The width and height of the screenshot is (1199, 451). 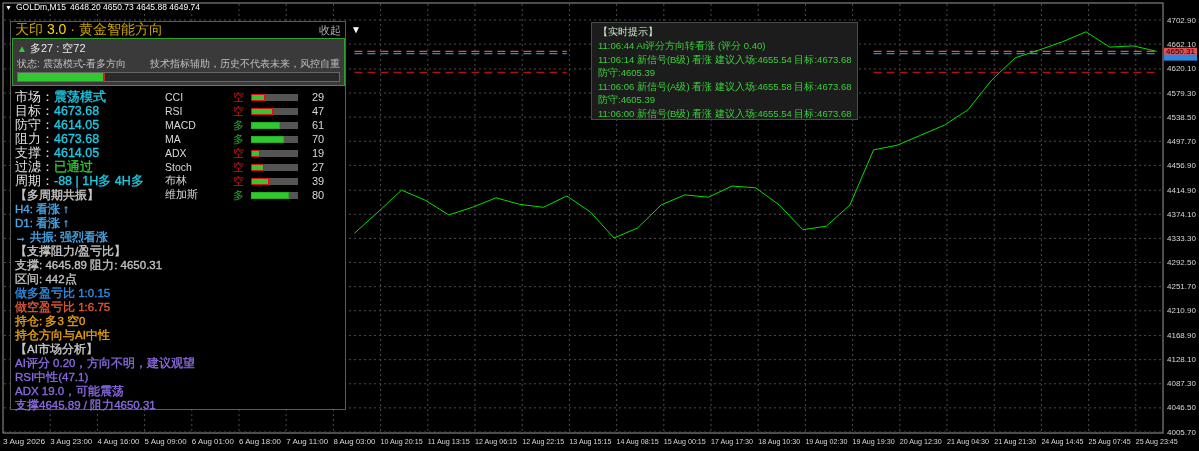 What do you see at coordinates (135, 7) in the screenshot?
I see `ohlc-values: 4648.20 4650.73 4645.88 4649.74` at bounding box center [135, 7].